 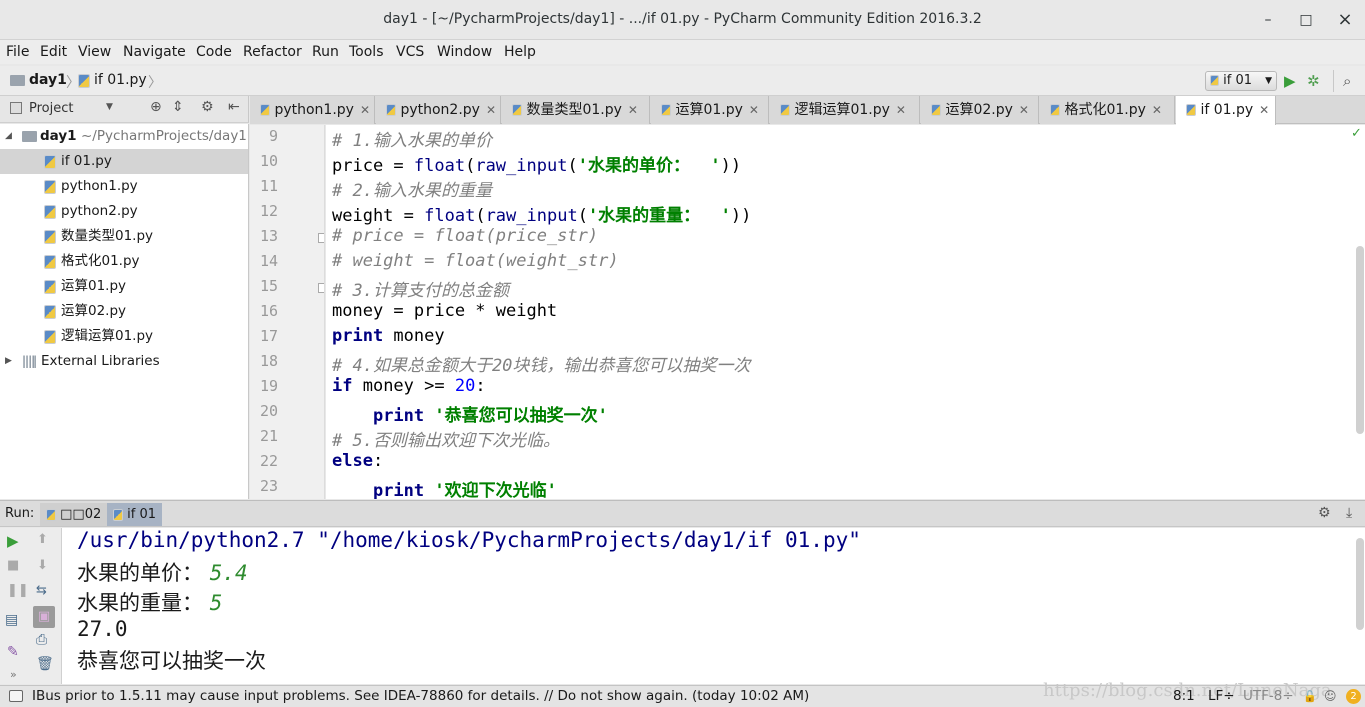 I want to click on tree-item-file: python1.py, so click(x=124, y=186).